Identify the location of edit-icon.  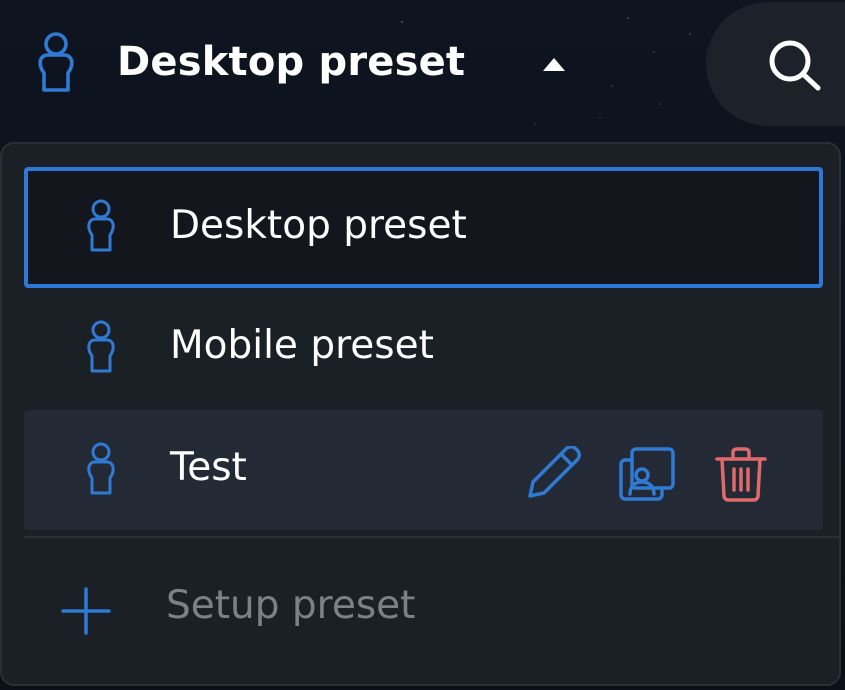
(554, 474).